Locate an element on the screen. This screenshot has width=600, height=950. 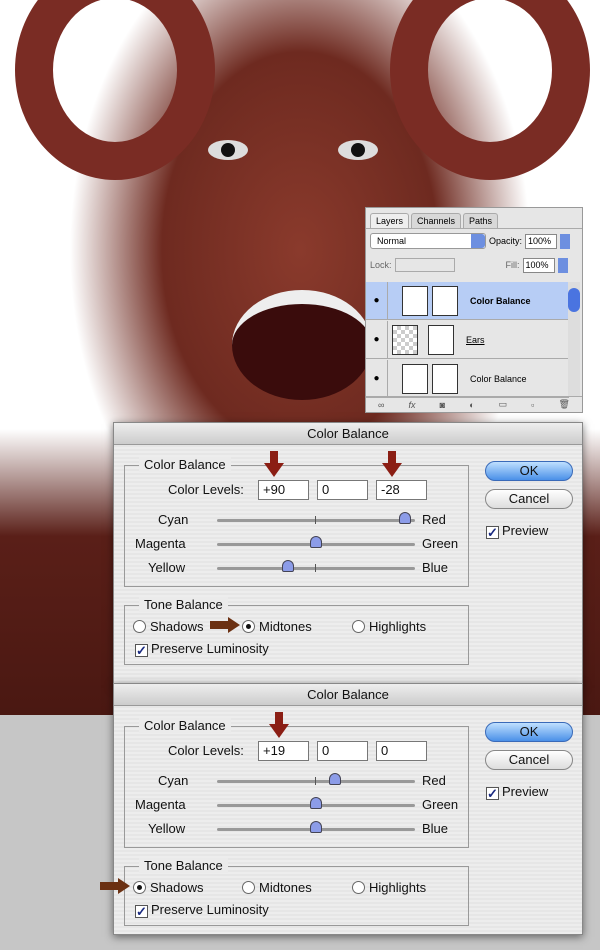
right-eye is located at coordinates (358, 150).